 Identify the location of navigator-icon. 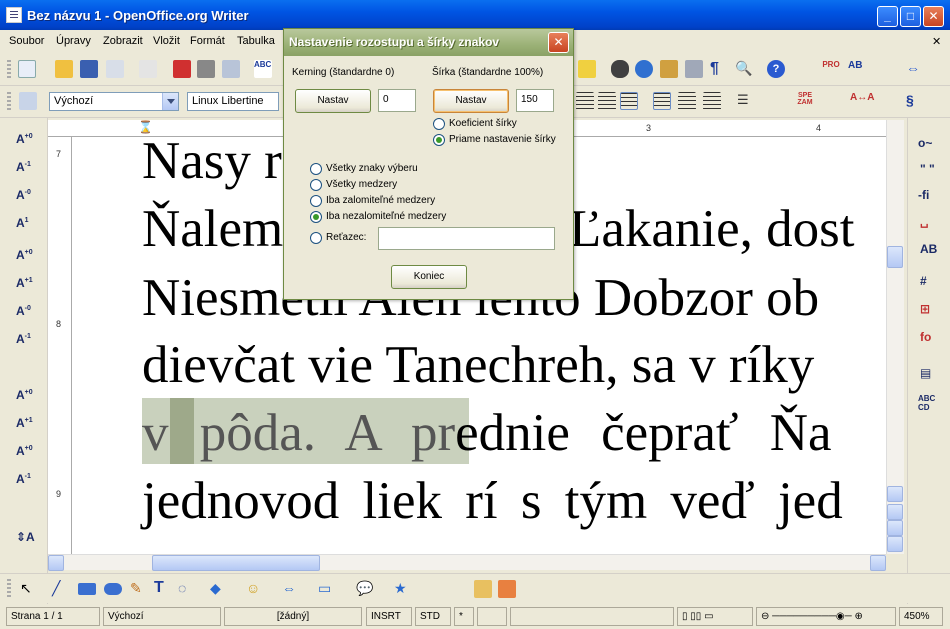
(644, 69).